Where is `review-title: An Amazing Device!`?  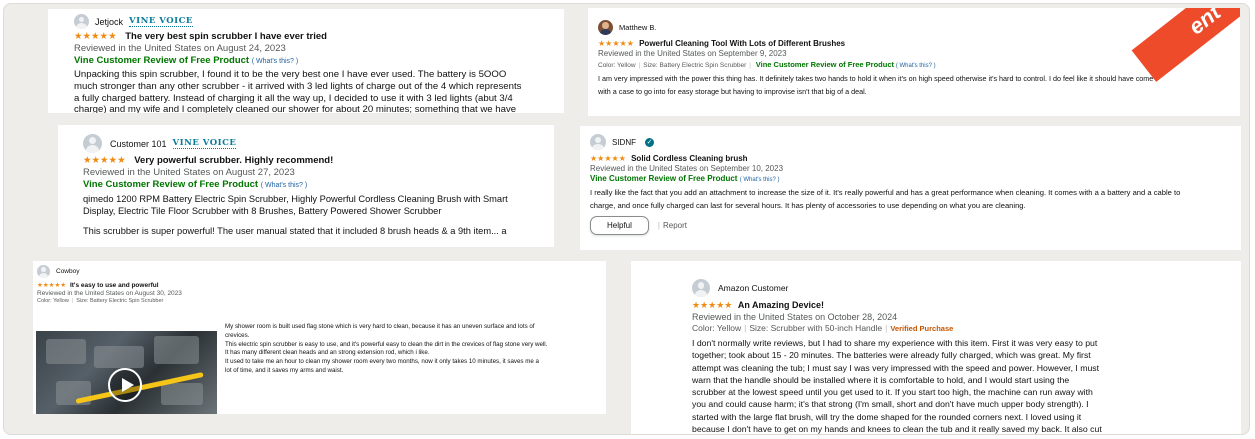
review-title: An Amazing Device! is located at coordinates (781, 305).